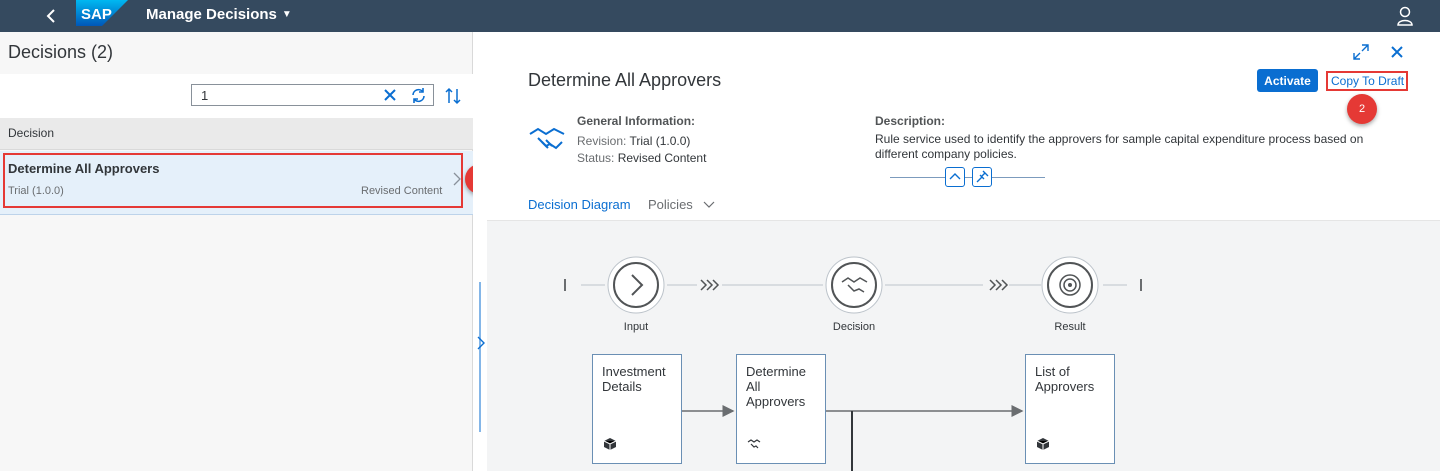  What do you see at coordinates (402, 191) in the screenshot?
I see `list-item-status: Revised Content` at bounding box center [402, 191].